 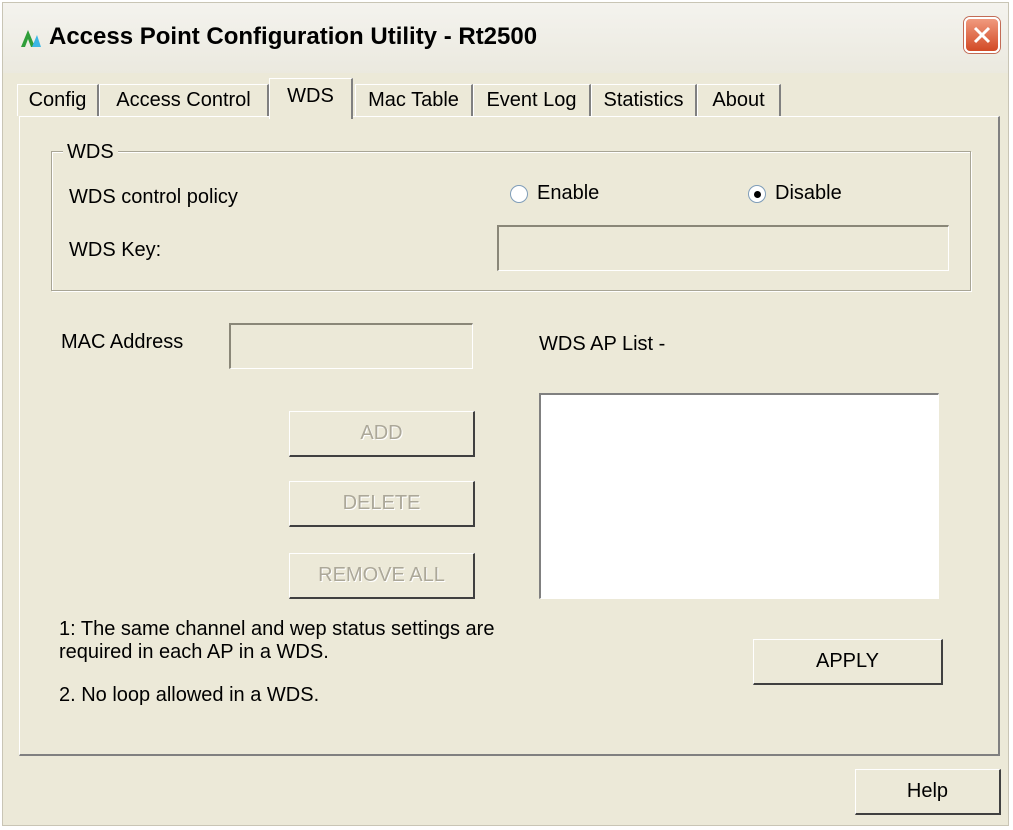 I want to click on tab-label: Statistics, so click(x=643, y=100).